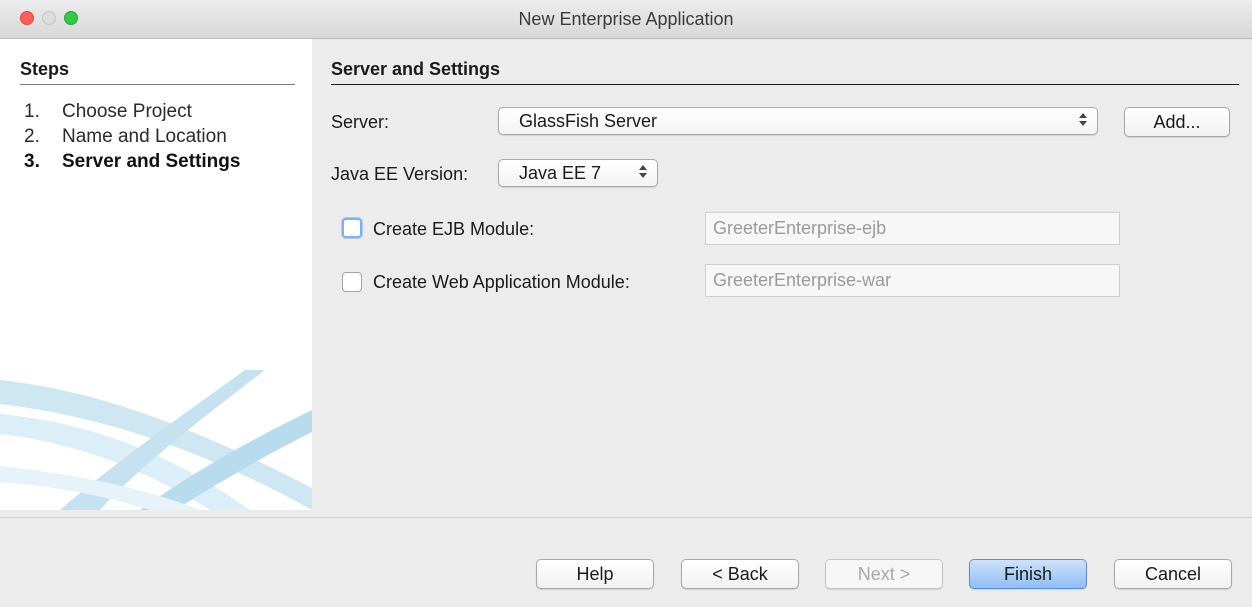 Image resolution: width=1252 pixels, height=607 pixels. What do you see at coordinates (144, 136) in the screenshot?
I see `step-label: Name and Location` at bounding box center [144, 136].